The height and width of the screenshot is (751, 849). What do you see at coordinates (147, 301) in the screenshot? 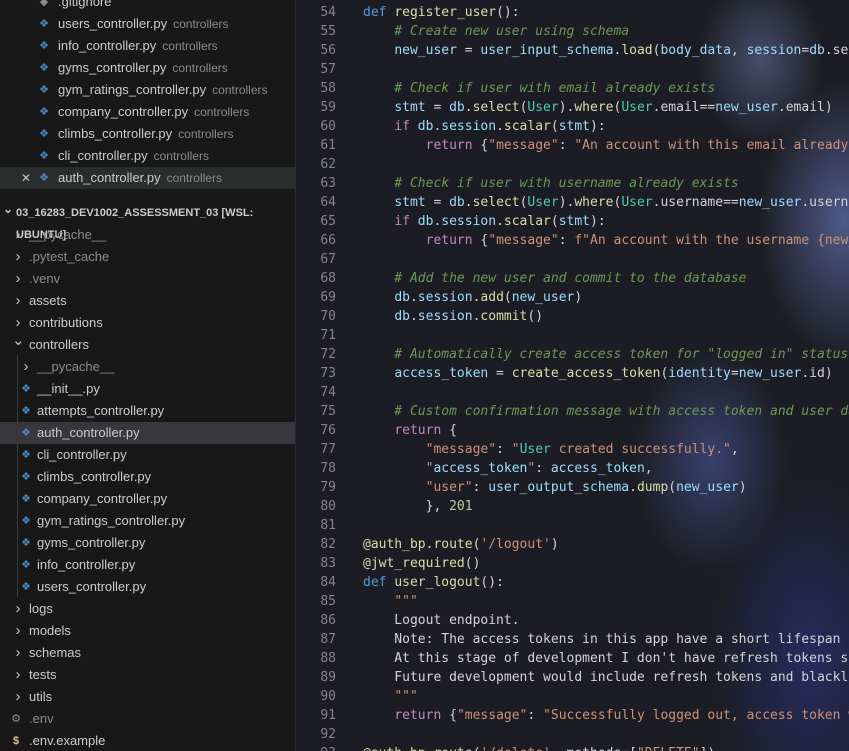
I see `explorer-item: › assets` at bounding box center [147, 301].